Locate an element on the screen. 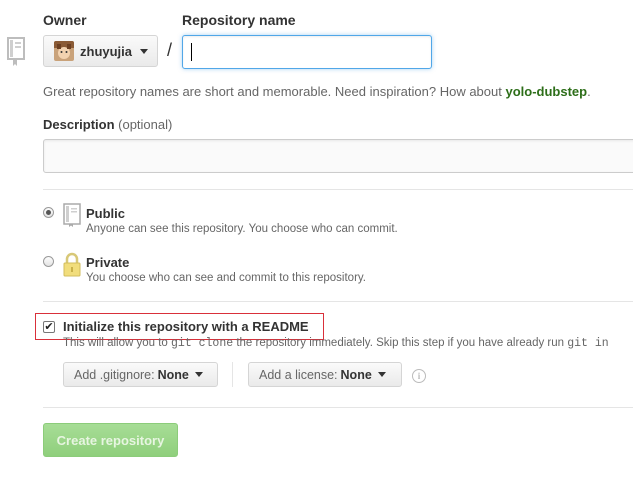  repository-book-icon is located at coordinates (16, 52).